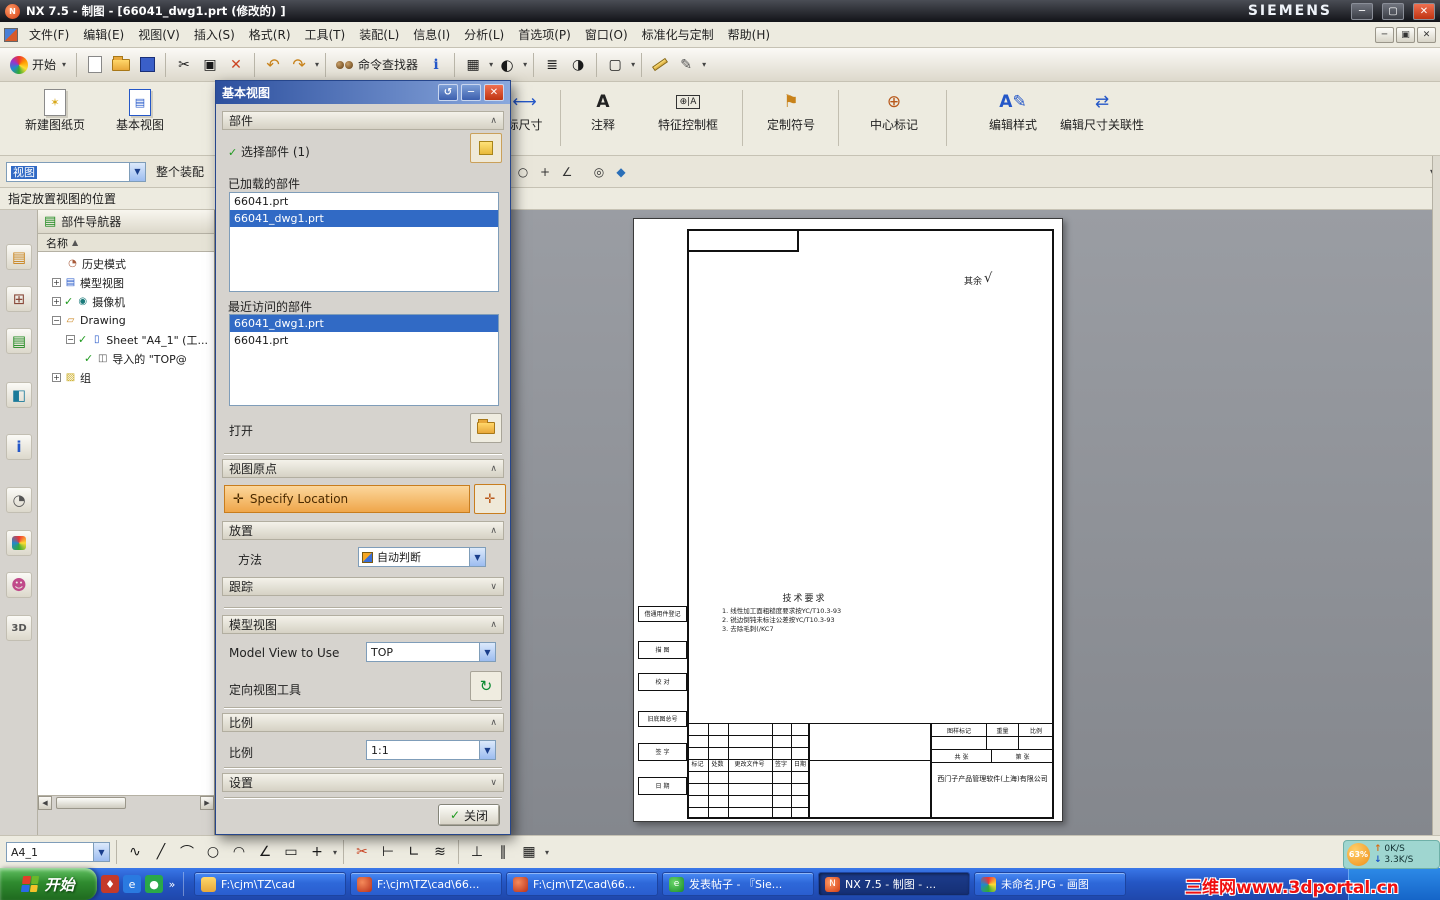 The width and height of the screenshot is (1440, 900). I want to click on measure-angle-icon: ✎, so click(686, 65).